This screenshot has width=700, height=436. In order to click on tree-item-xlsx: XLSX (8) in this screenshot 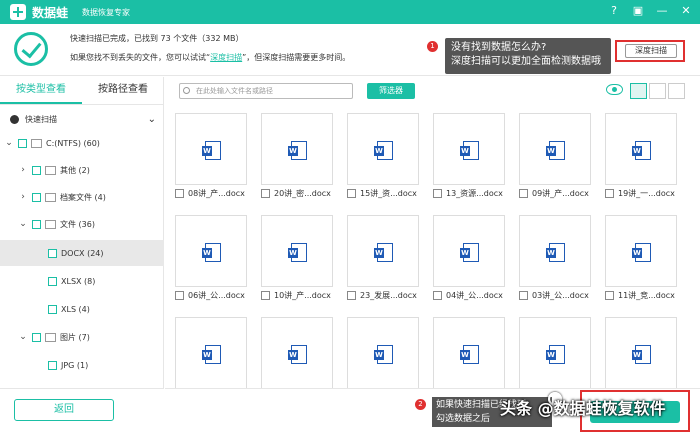, I will do `click(82, 281)`.